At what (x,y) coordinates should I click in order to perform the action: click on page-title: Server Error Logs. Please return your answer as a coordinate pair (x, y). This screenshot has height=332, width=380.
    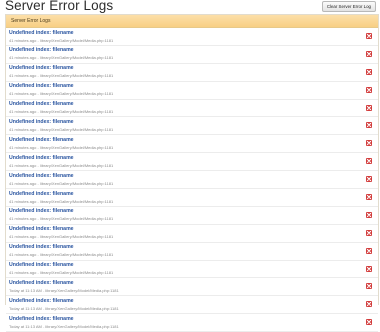
    Looking at the image, I should click on (59, 6).